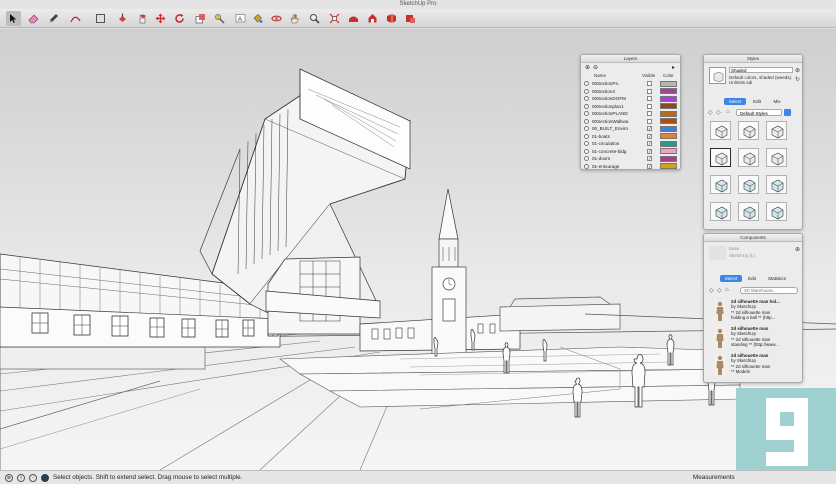 The image size is (836, 484). I want to click on layer-row: 01-circulation ✓, so click(631, 143).